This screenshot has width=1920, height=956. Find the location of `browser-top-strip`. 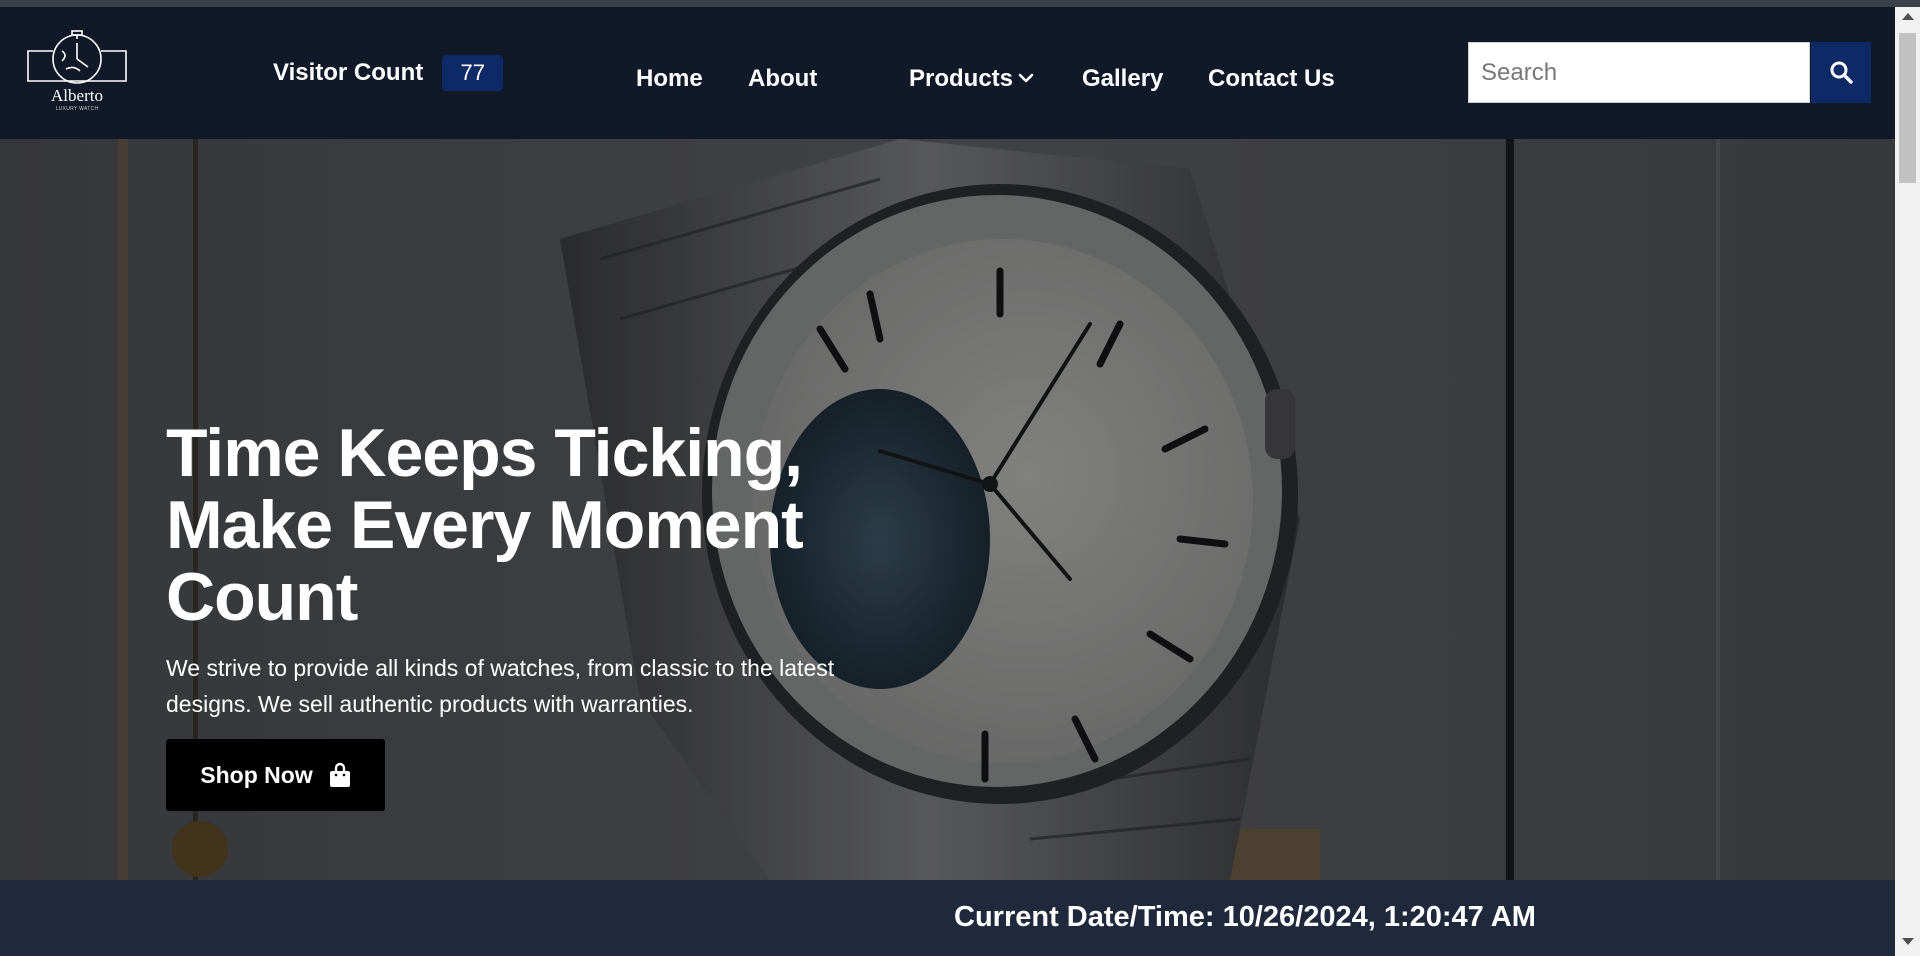

browser-top-strip is located at coordinates (960, 3).